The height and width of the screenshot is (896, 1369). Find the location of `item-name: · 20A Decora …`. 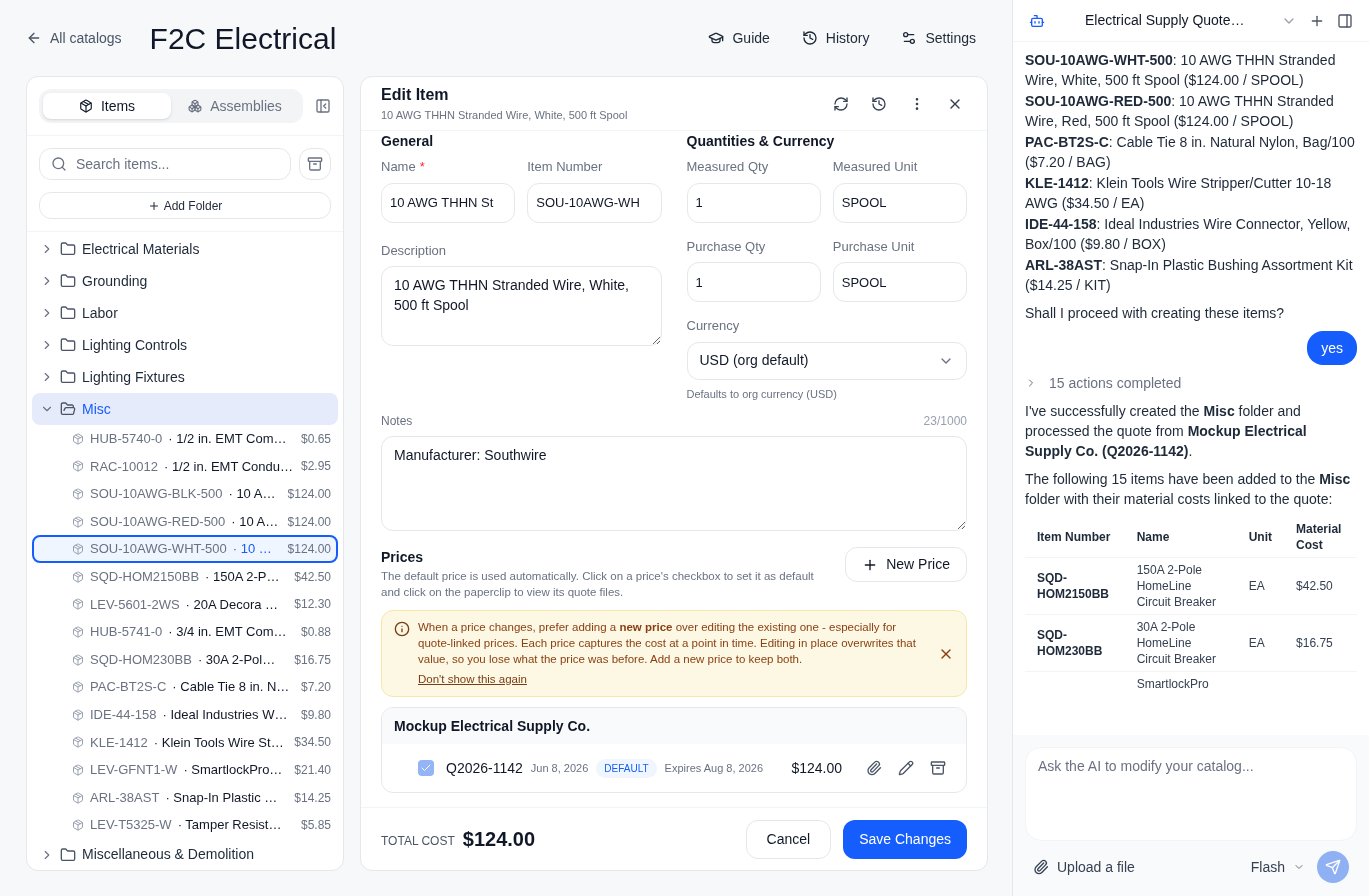

item-name: · 20A Decora … is located at coordinates (232, 604).